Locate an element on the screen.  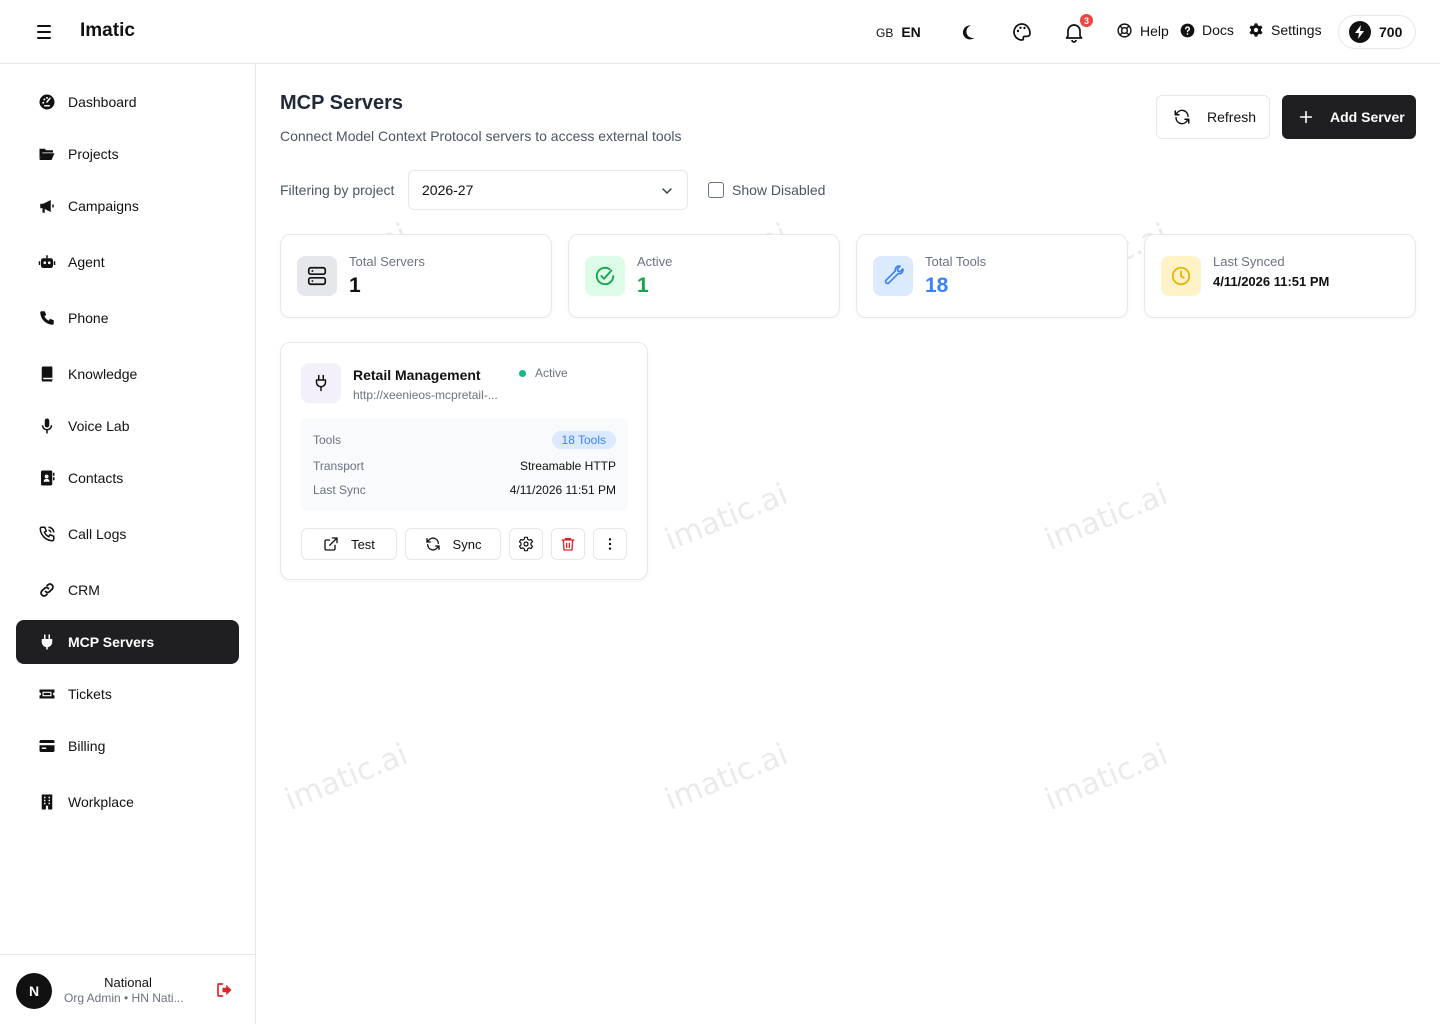
sidebar-item-workplace: Workplace is located at coordinates (127, 802).